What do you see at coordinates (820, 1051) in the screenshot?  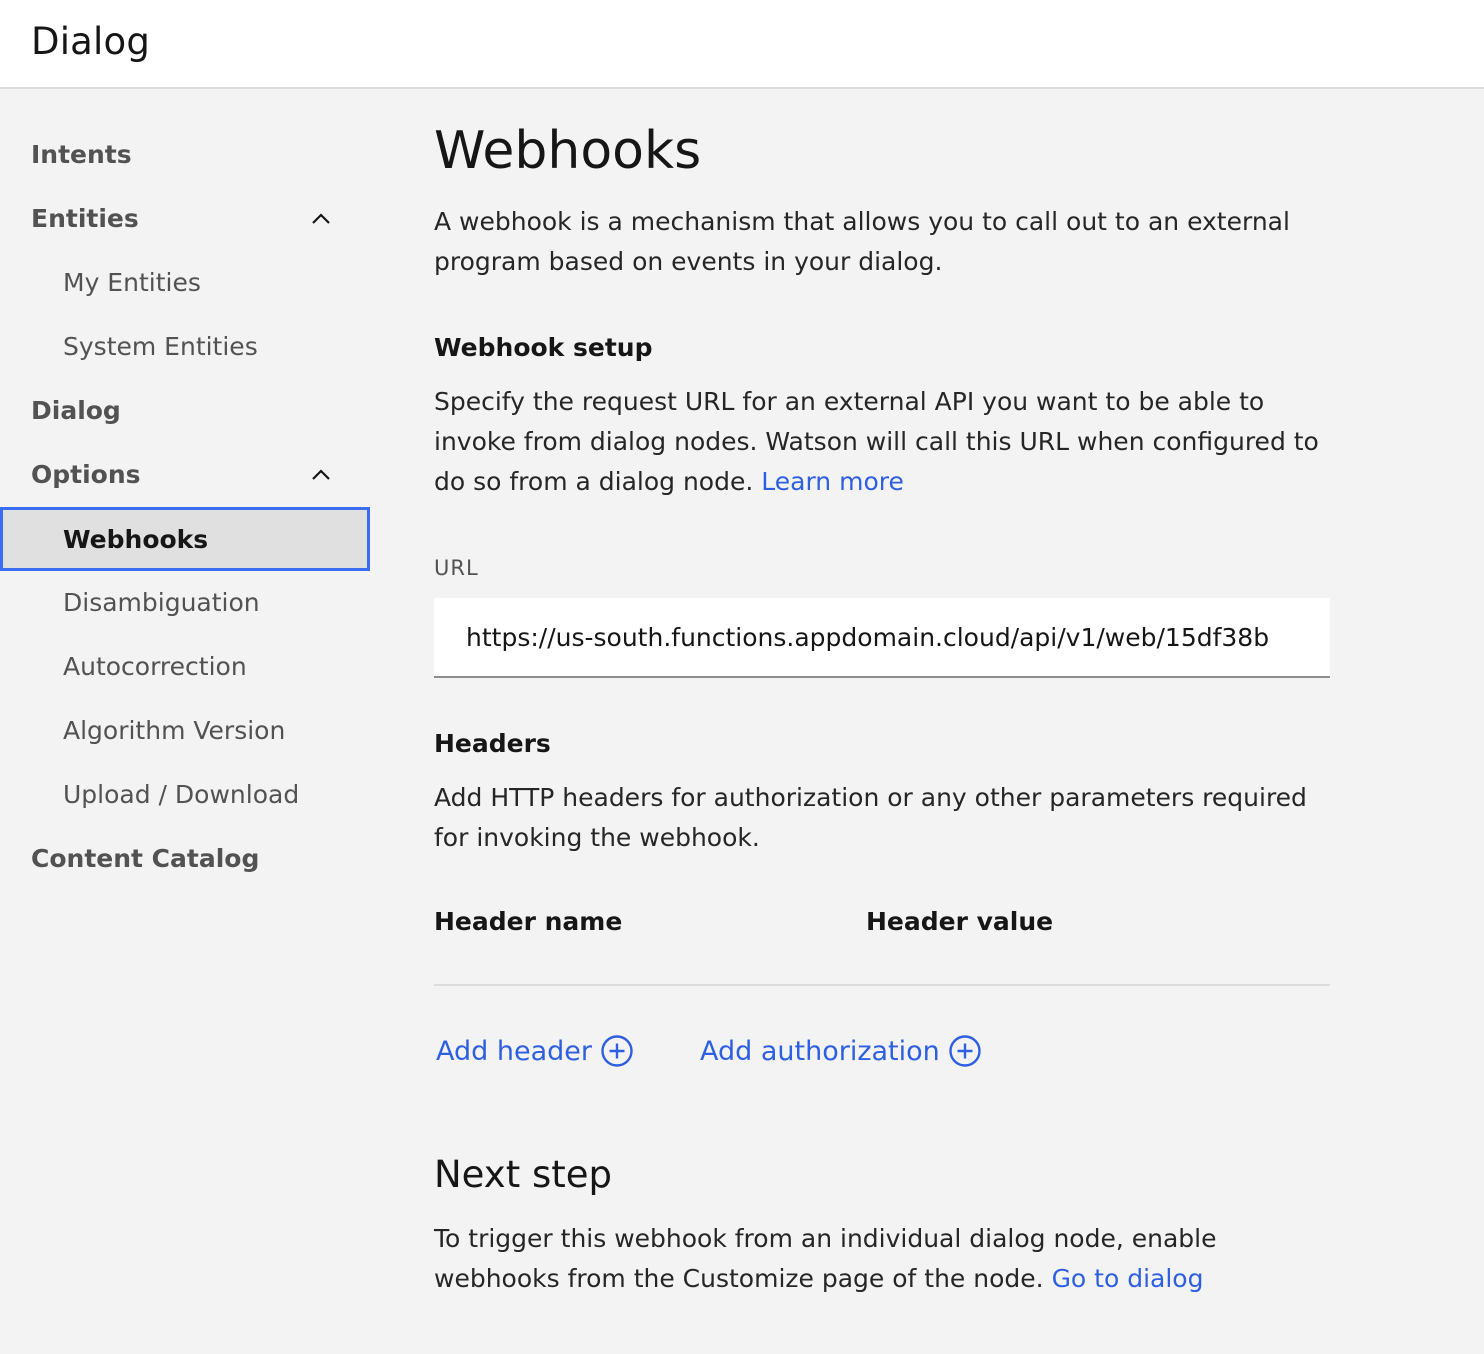 I see `add-authorization-label: Add authorization` at bounding box center [820, 1051].